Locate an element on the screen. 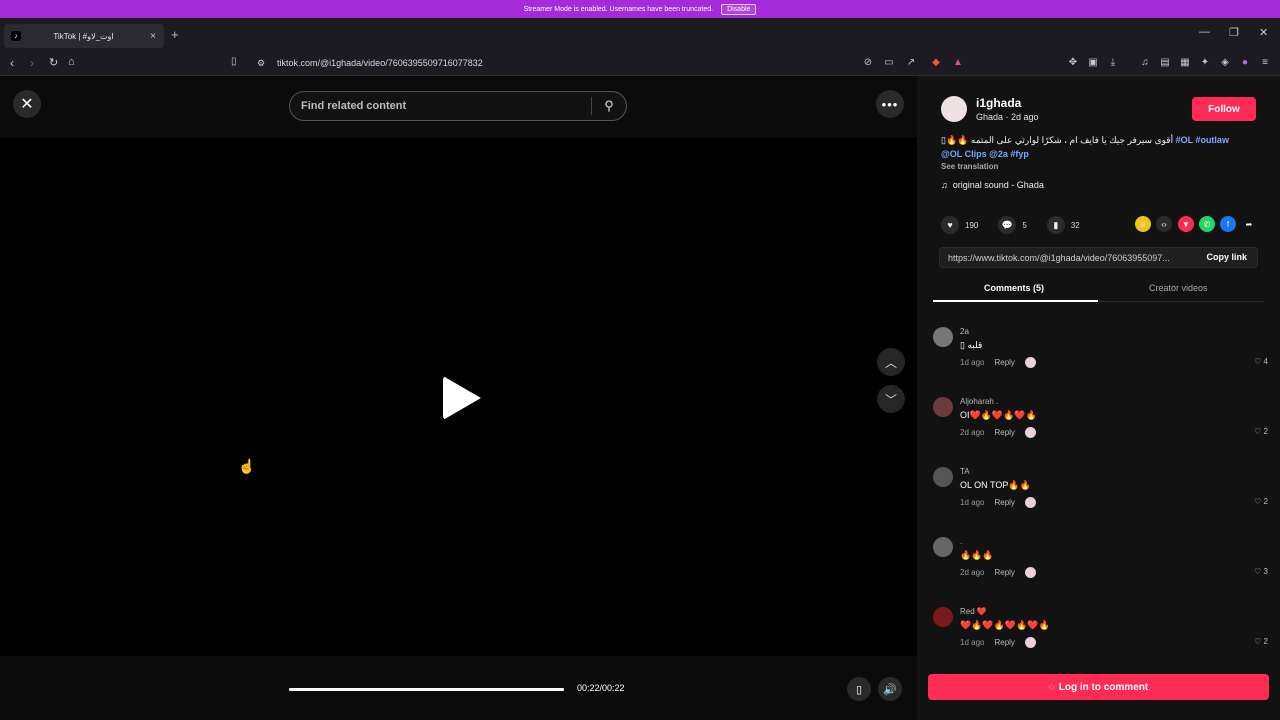 The image size is (1280, 720). facebook-icon: f is located at coordinates (1228, 224).